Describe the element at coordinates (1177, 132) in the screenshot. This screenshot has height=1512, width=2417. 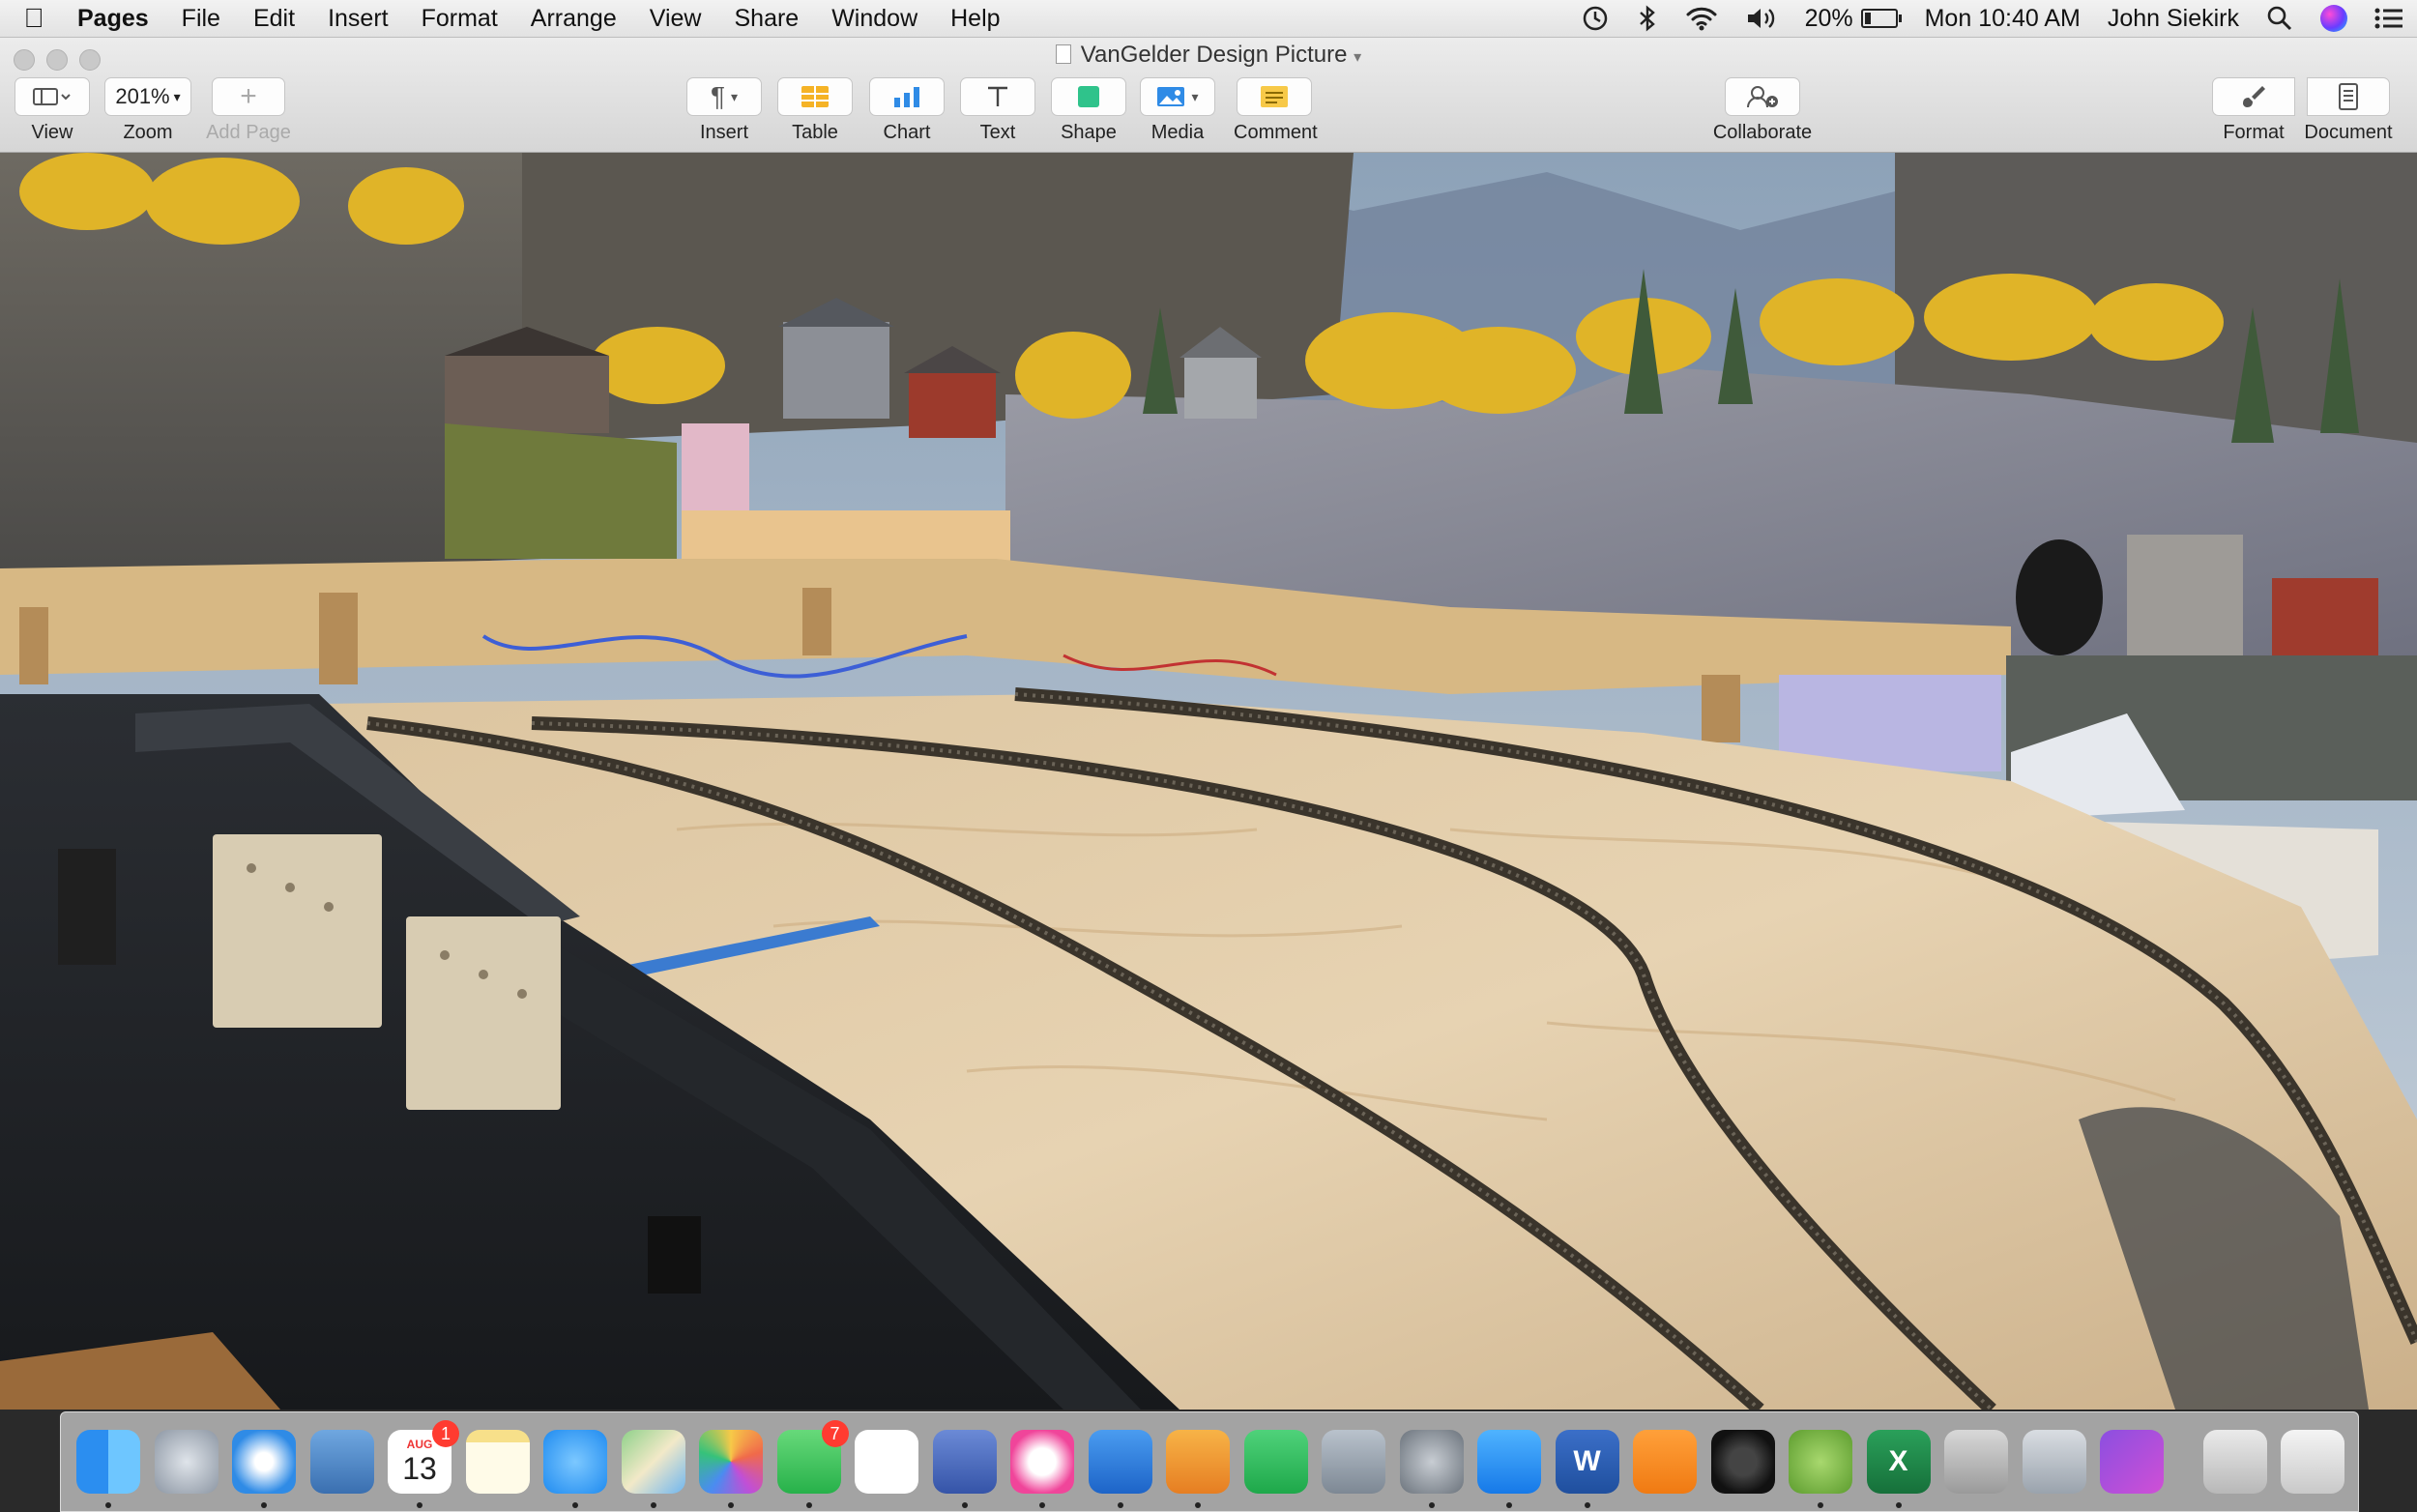
I see `media-label: Media` at that location.